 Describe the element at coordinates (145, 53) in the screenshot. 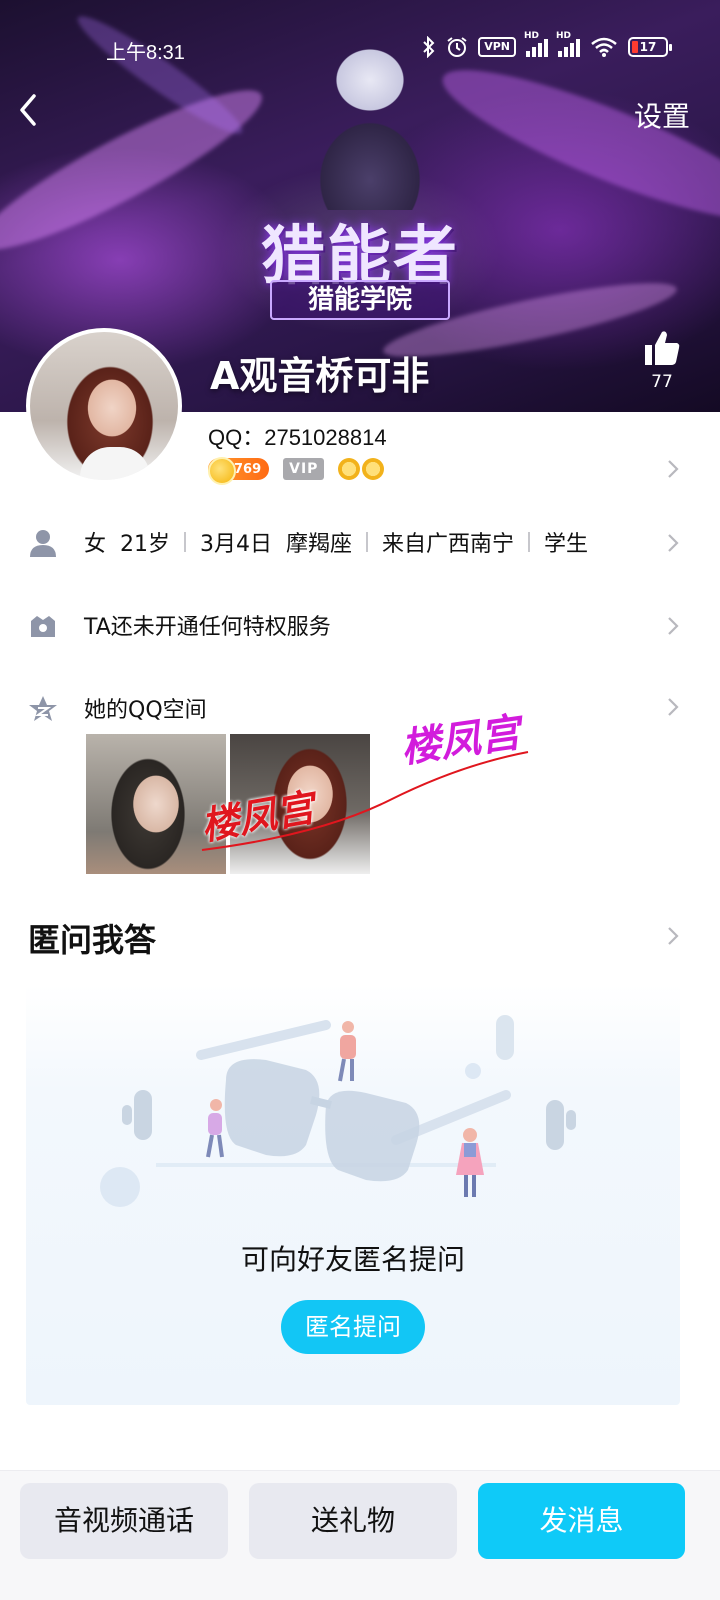

I see `status-time: 上午8:31` at that location.